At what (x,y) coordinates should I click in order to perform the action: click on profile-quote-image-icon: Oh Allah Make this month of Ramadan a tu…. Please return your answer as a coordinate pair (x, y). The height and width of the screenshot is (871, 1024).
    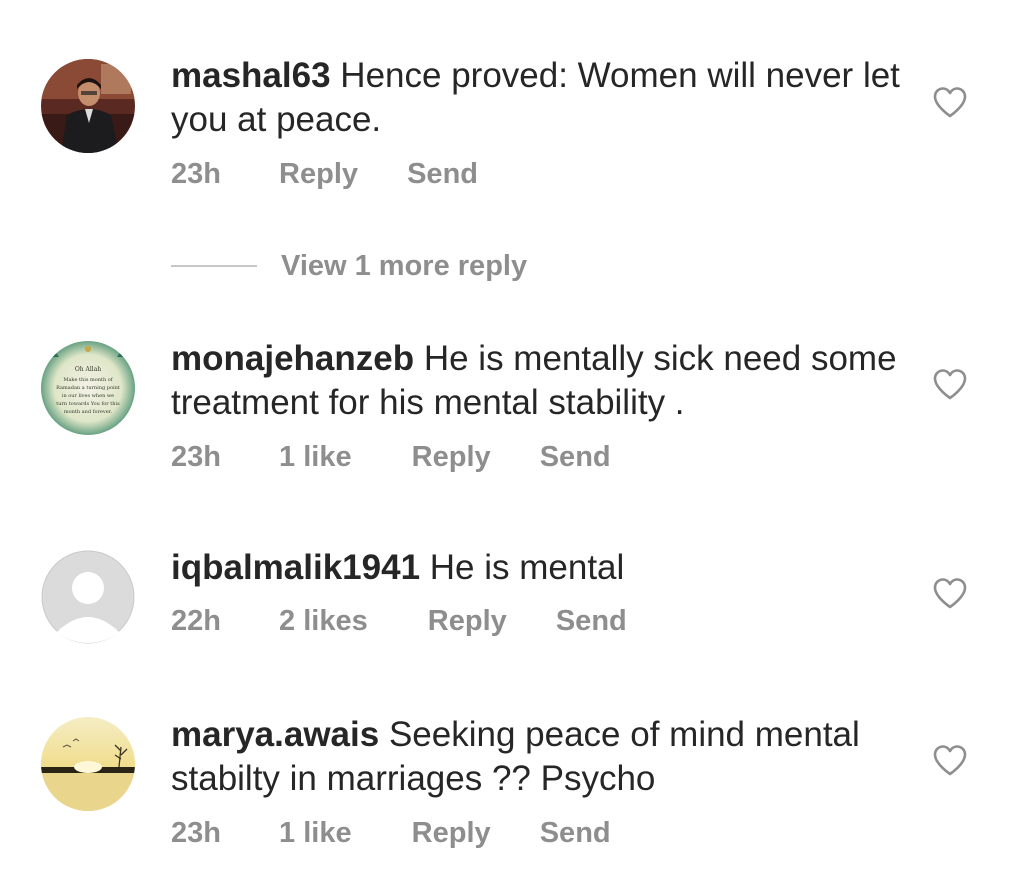
    Looking at the image, I should click on (88, 388).